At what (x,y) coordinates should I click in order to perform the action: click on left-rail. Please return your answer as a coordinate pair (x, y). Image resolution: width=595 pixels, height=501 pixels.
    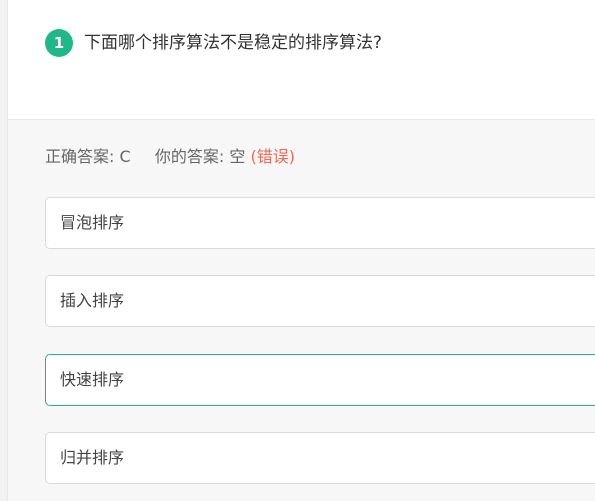
    Looking at the image, I should click on (4, 250).